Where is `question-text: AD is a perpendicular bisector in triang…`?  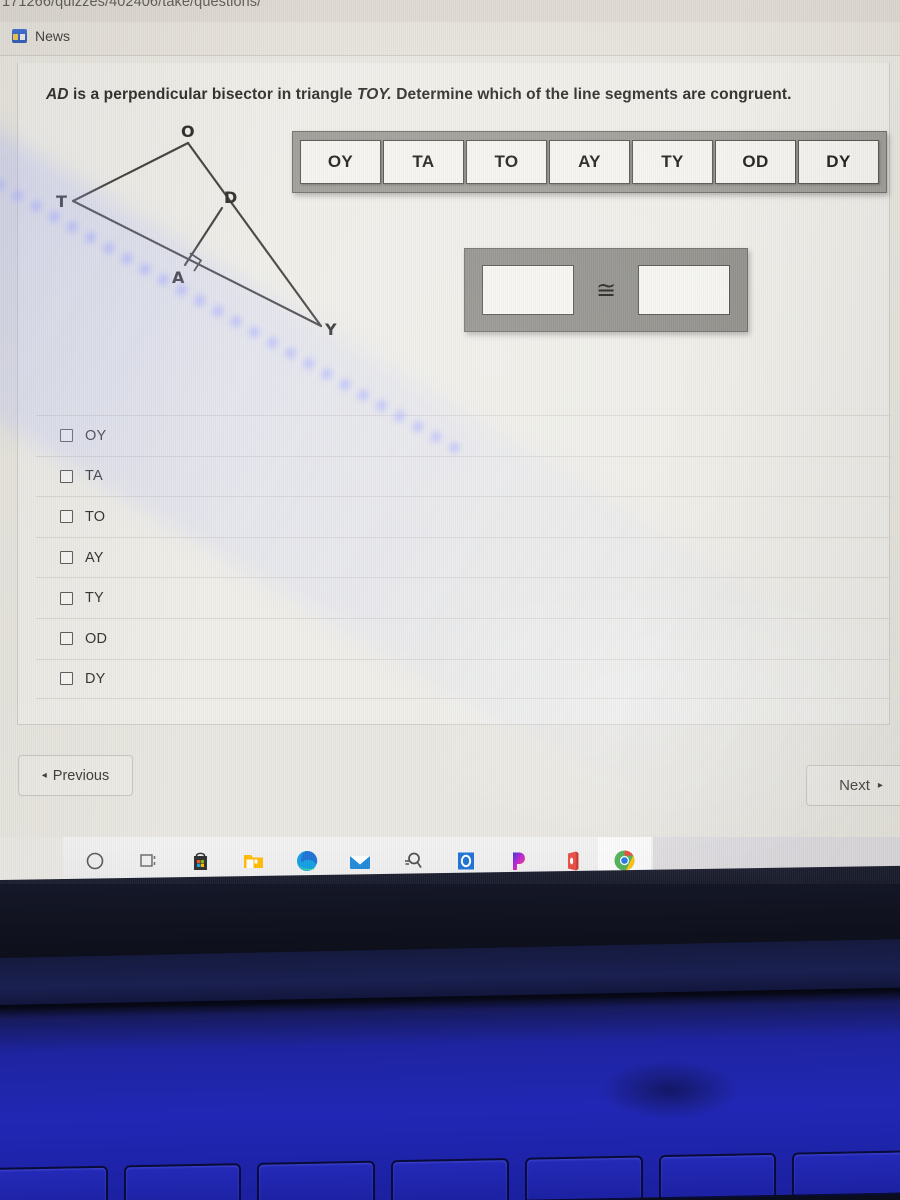
question-text: AD is a perpendicular bisector in triang… is located at coordinates (446, 94).